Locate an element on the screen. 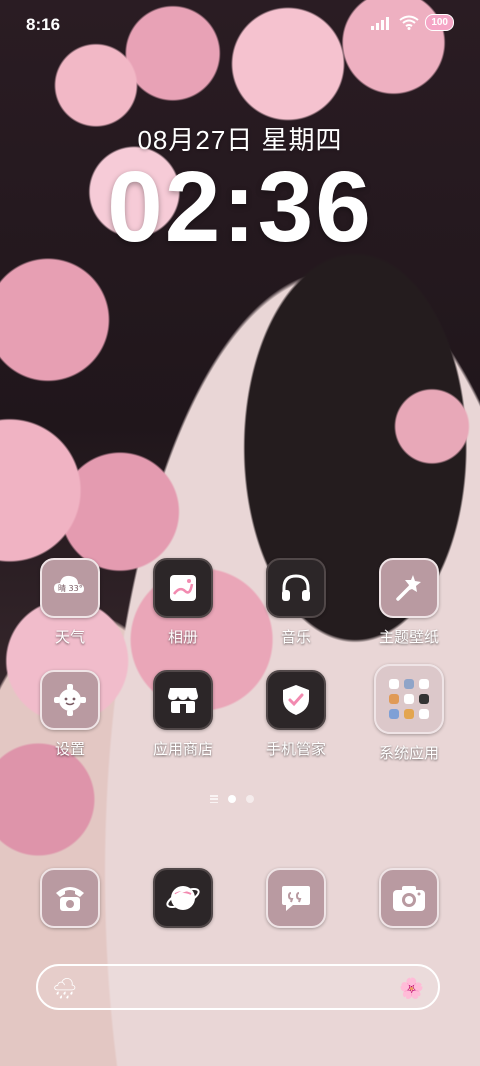 This screenshot has width=480, height=1066. messages-icon is located at coordinates (296, 898).